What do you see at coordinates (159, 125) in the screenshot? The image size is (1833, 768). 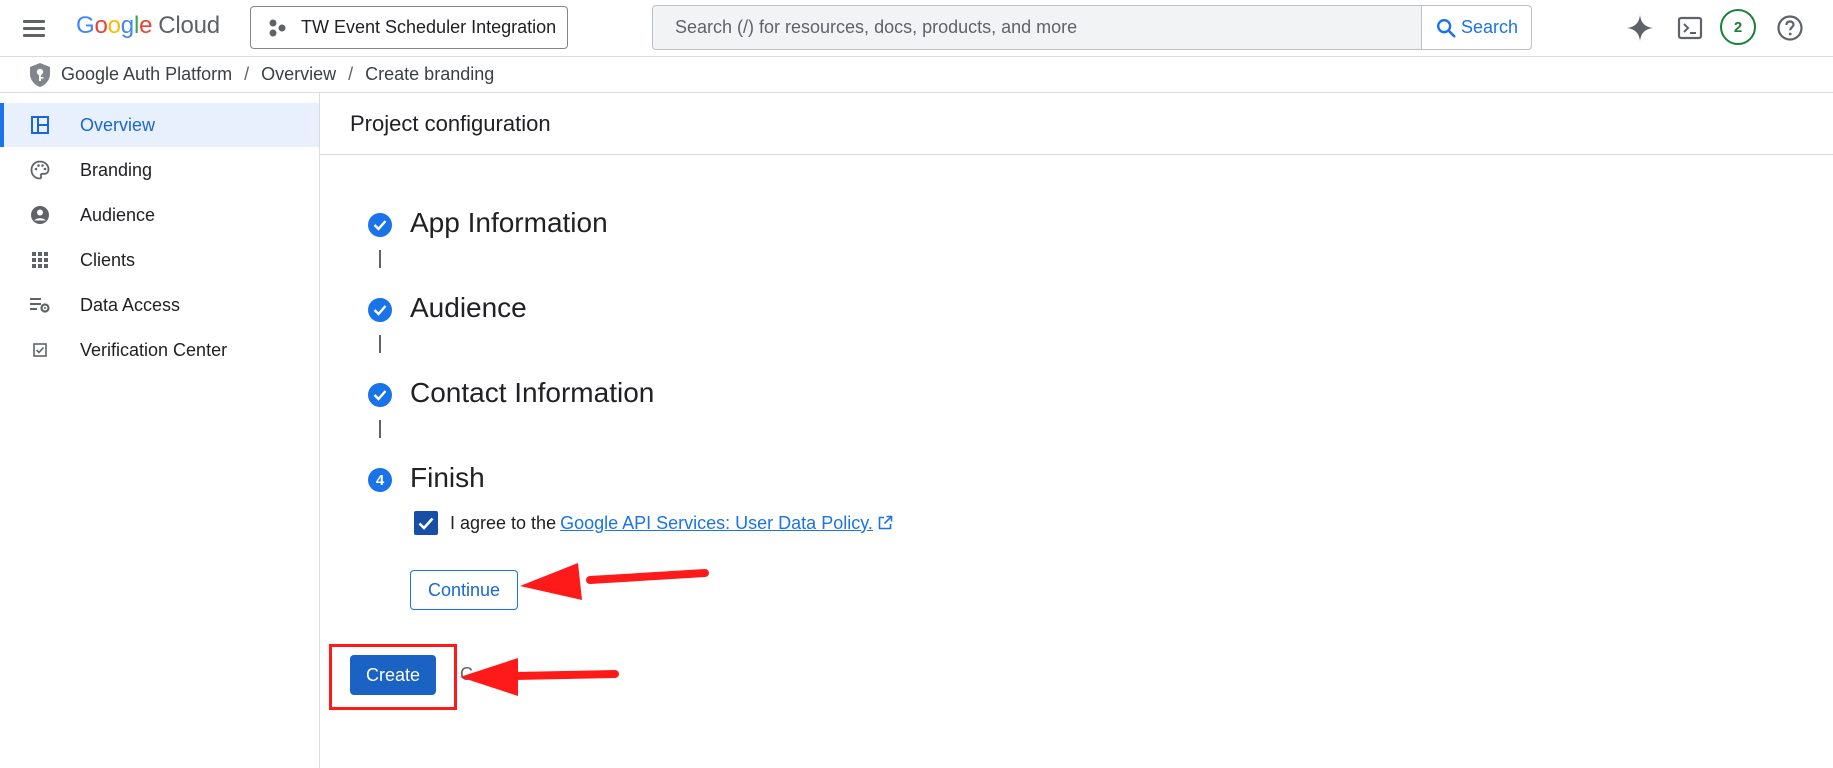 I see `sidebar-item-overview: Overview` at bounding box center [159, 125].